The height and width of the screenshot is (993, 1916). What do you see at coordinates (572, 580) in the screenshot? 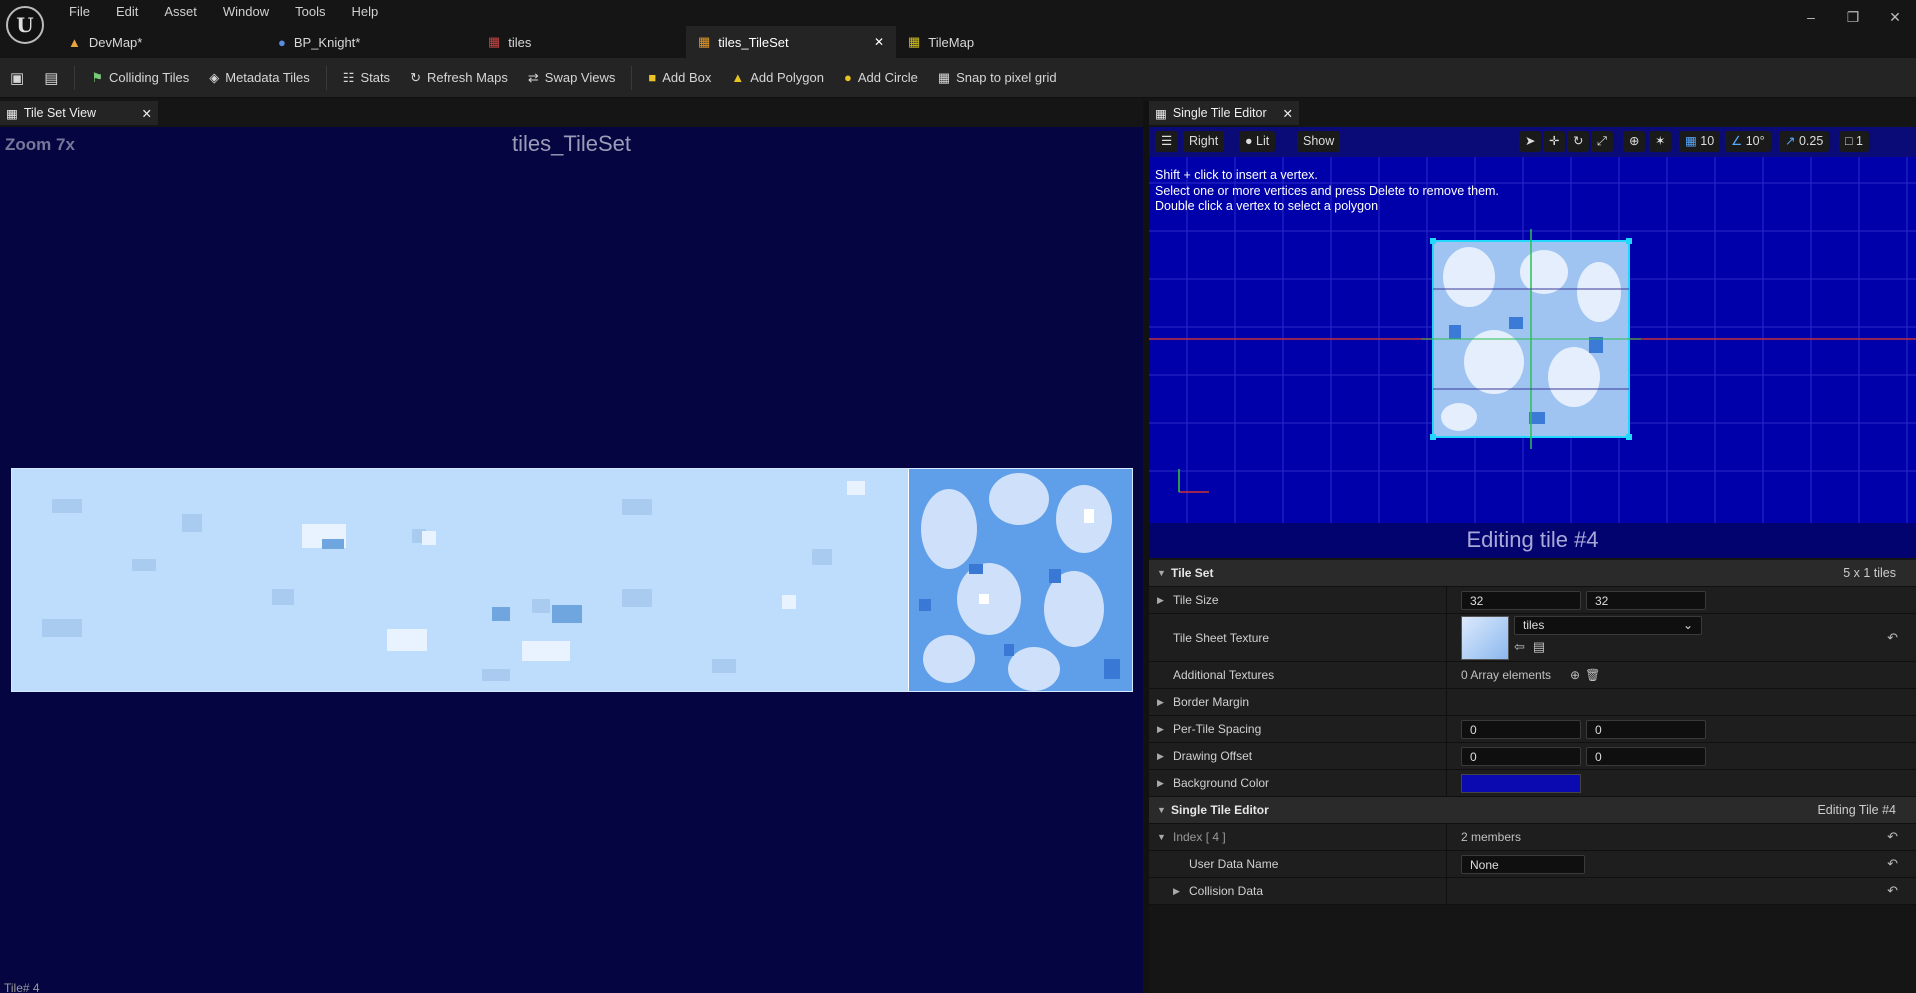
I see `tile-sheet` at bounding box center [572, 580].